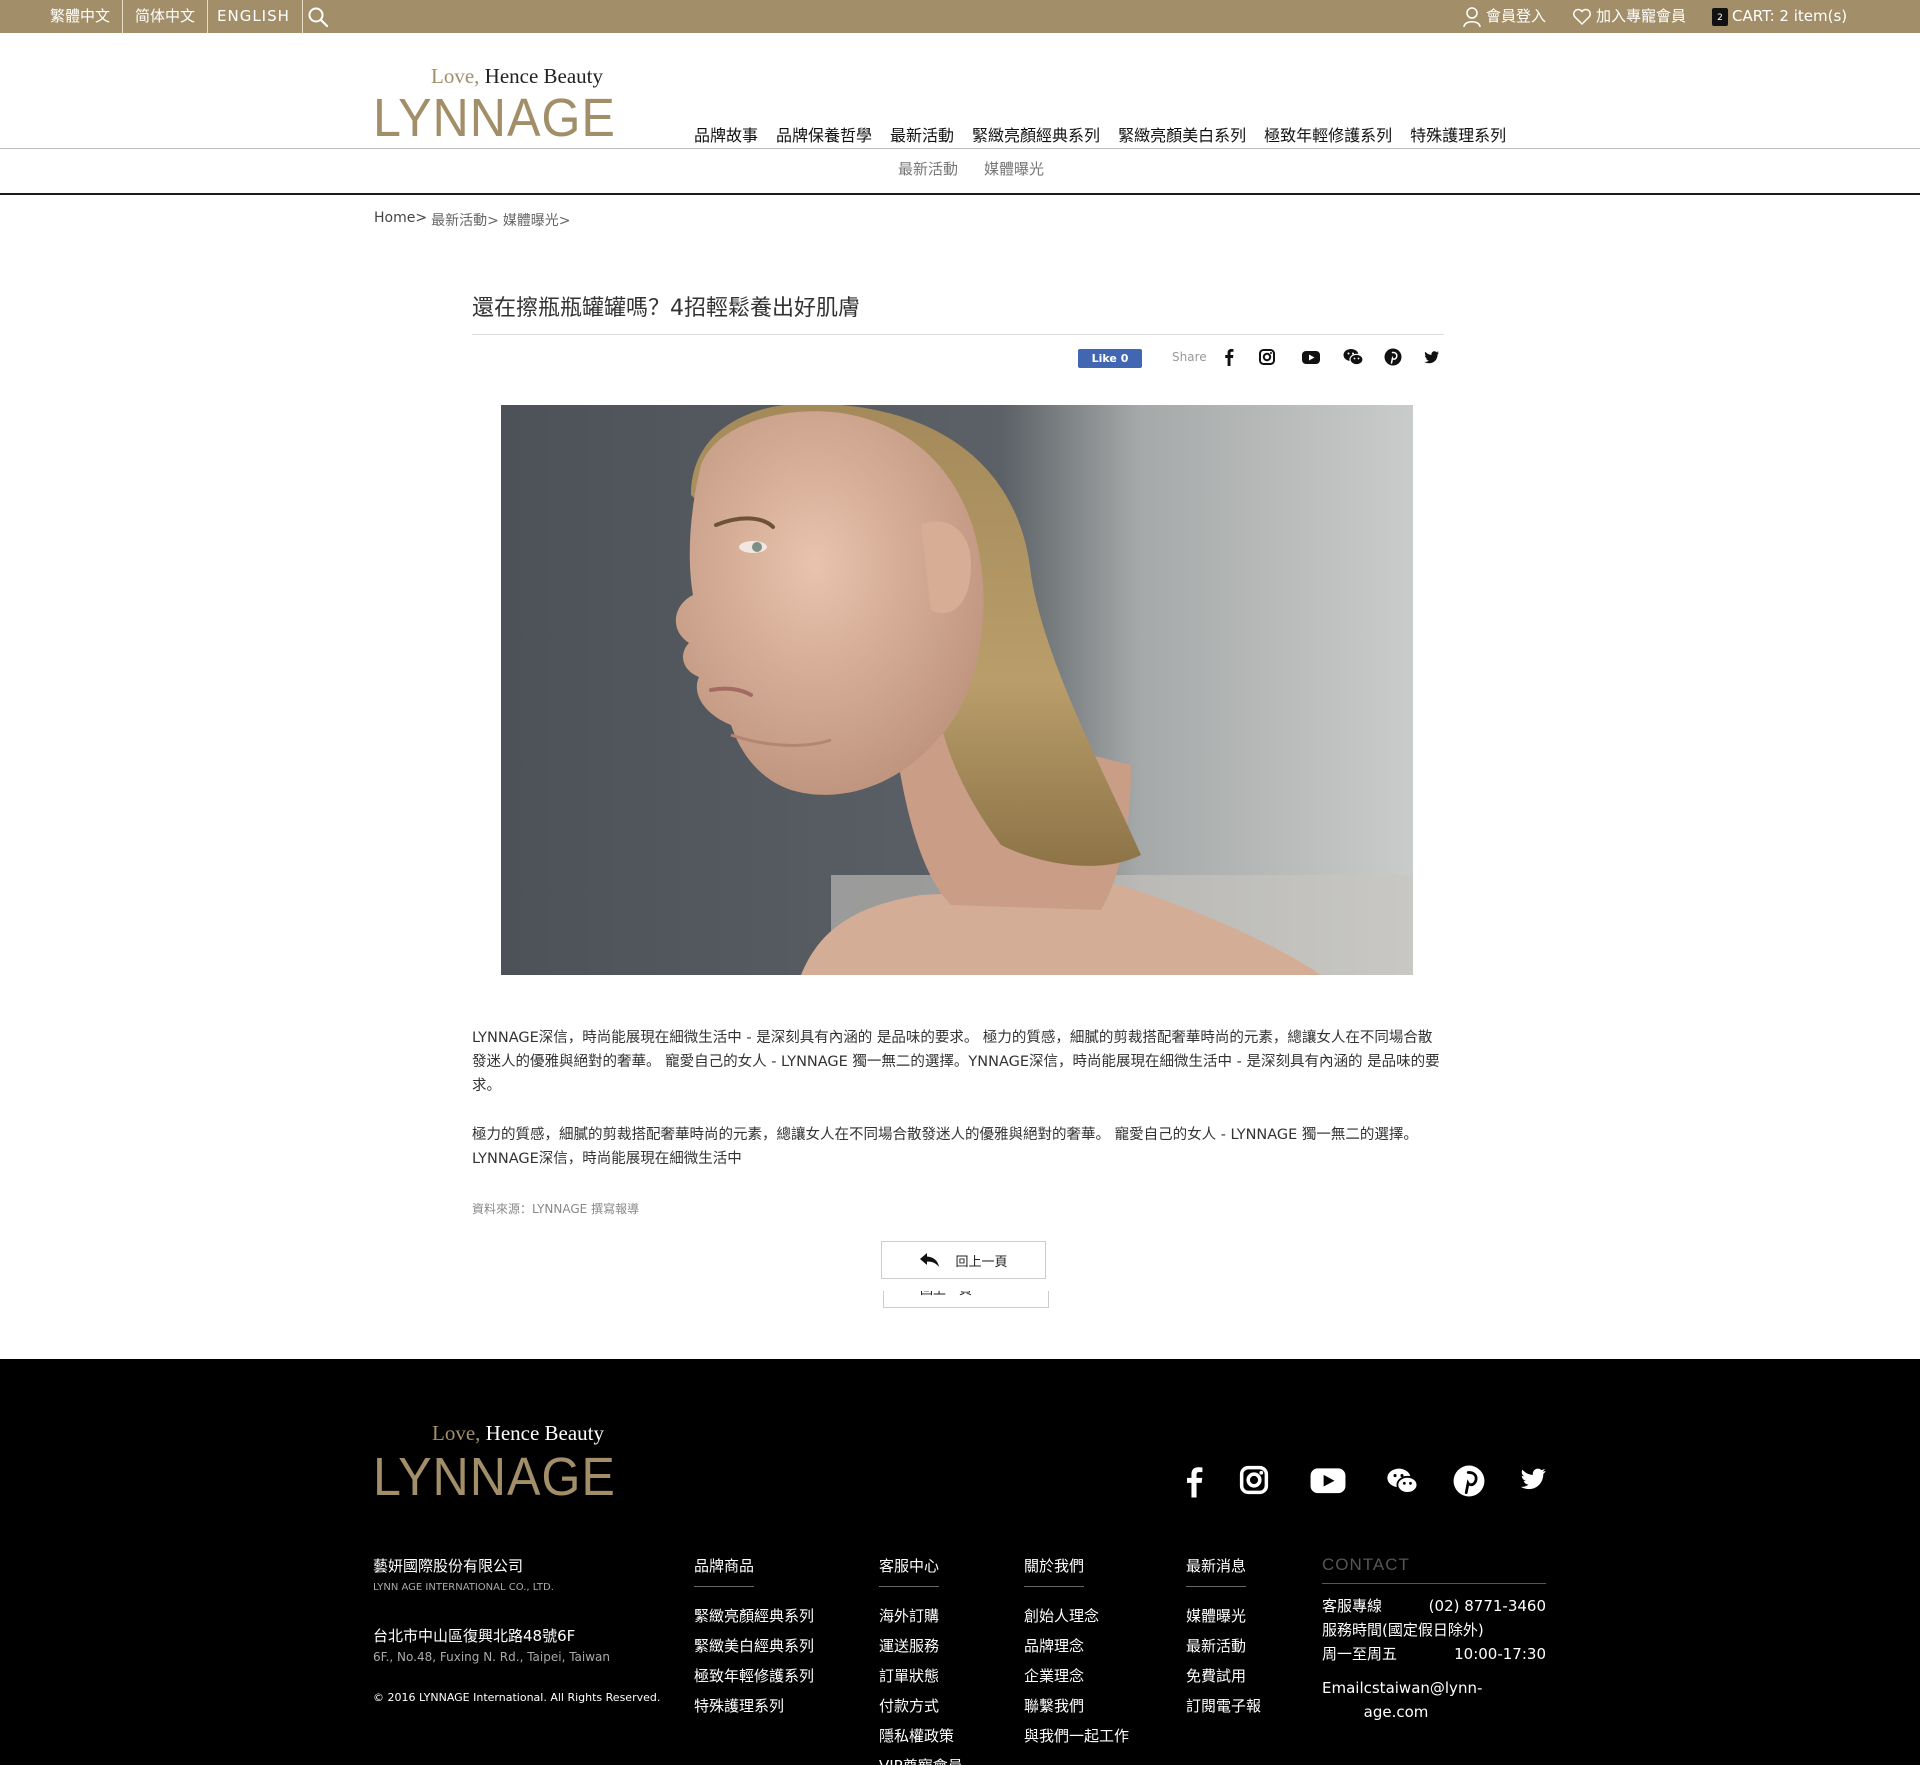 The height and width of the screenshot is (1765, 1920). I want to click on footer-link: 最新活動, so click(1223, 1646).